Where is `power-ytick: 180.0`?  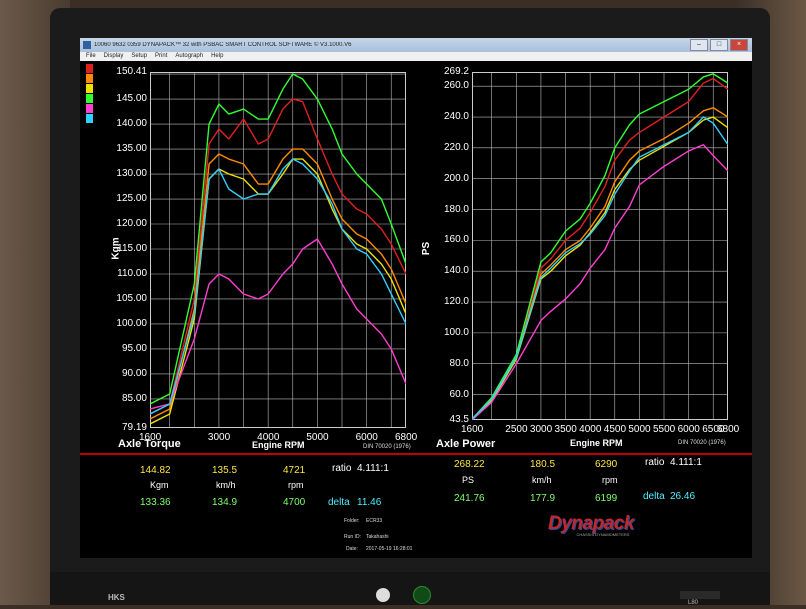 power-ytick: 180.0 is located at coordinates (456, 209).